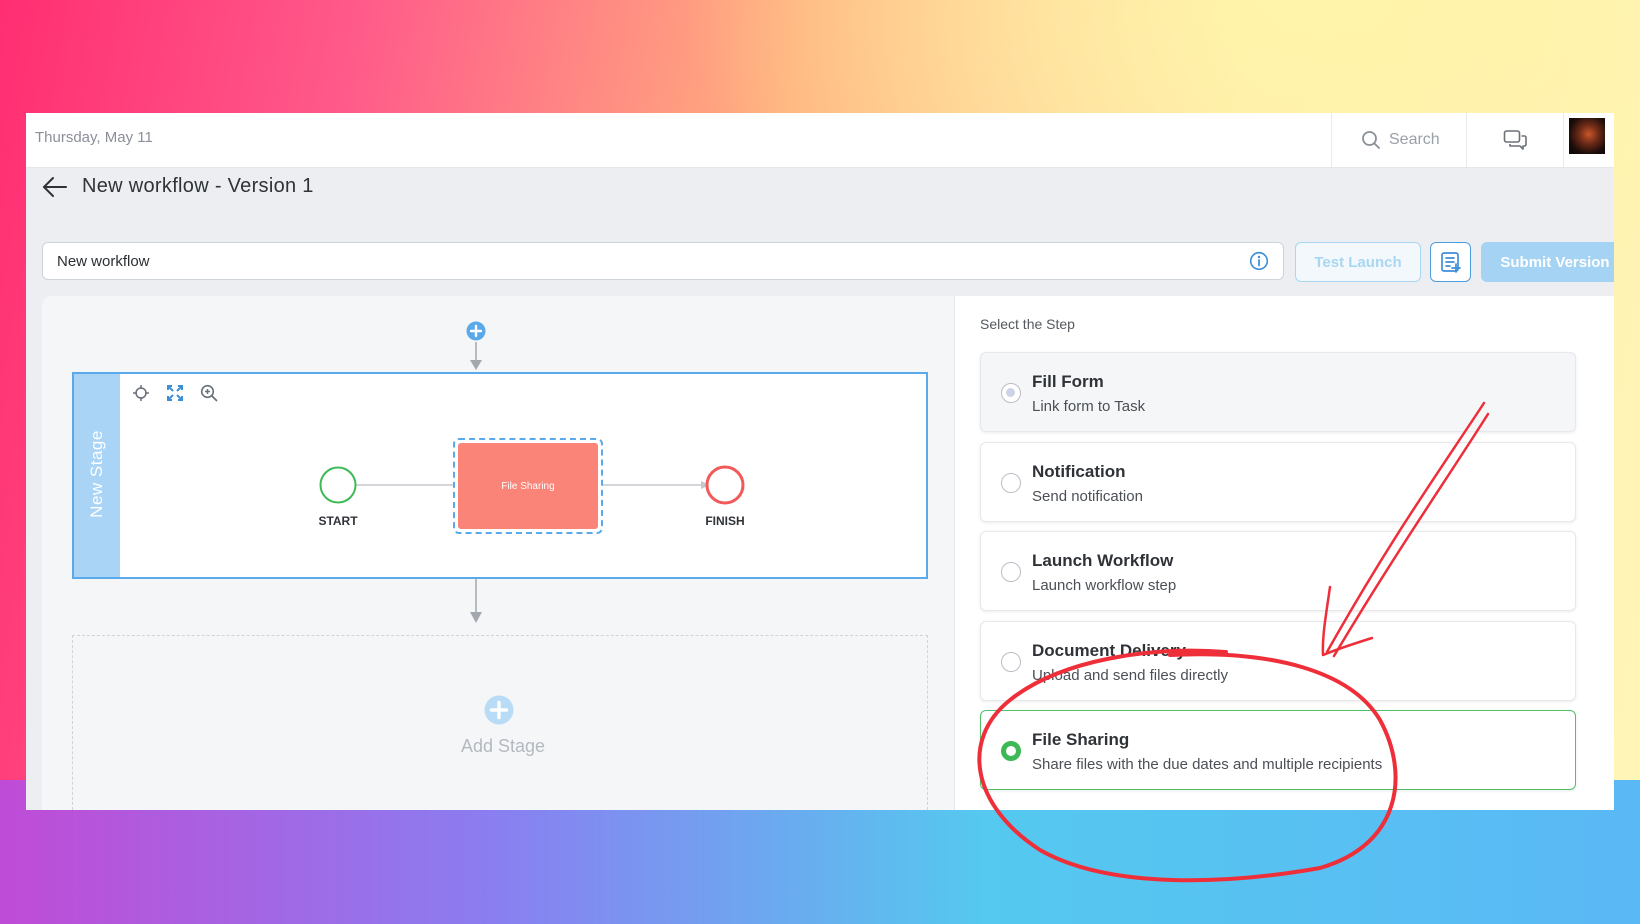  Describe the element at coordinates (1027, 324) in the screenshot. I see `step-panel-heading: Select the Step` at that location.